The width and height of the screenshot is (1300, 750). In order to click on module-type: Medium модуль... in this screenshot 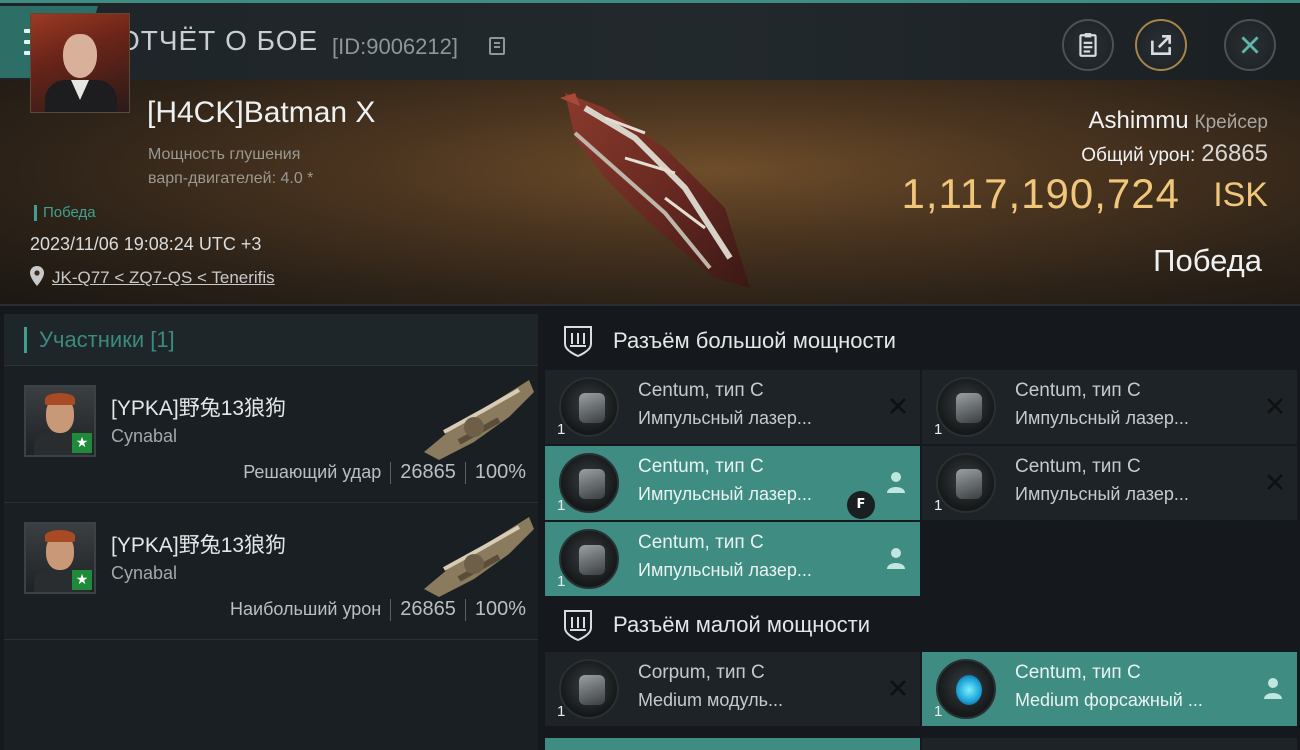, I will do `click(711, 700)`.